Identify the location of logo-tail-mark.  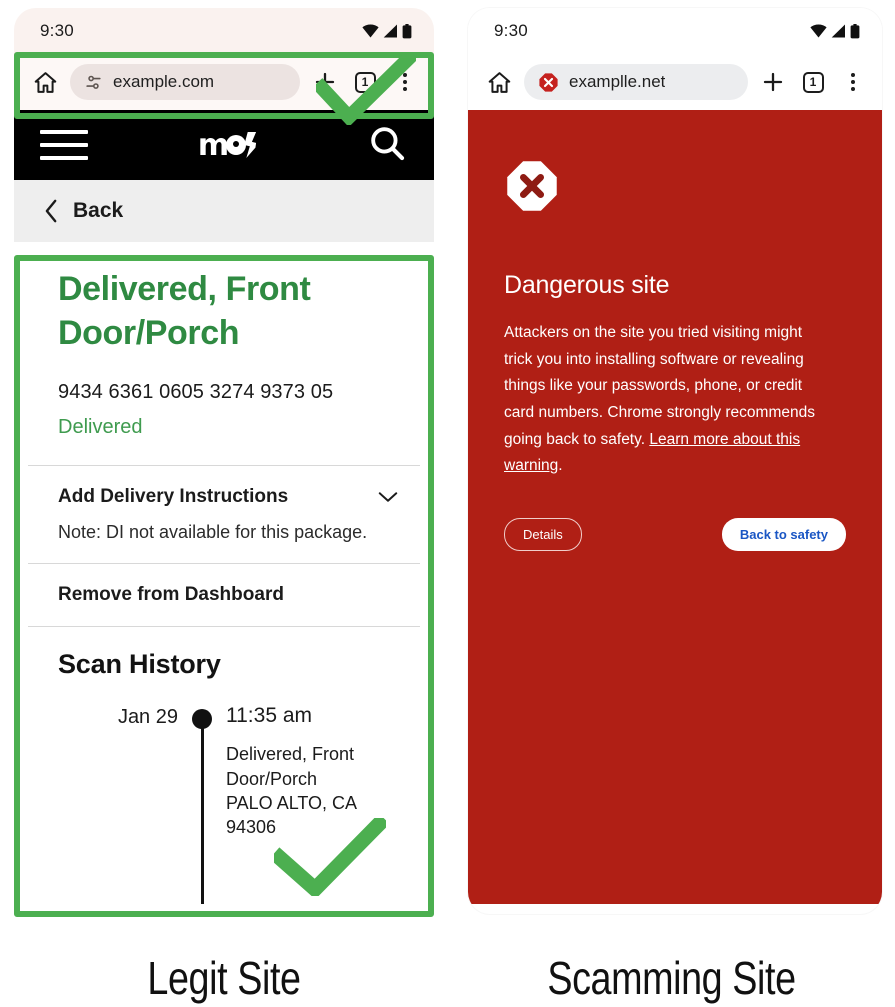
(250, 145).